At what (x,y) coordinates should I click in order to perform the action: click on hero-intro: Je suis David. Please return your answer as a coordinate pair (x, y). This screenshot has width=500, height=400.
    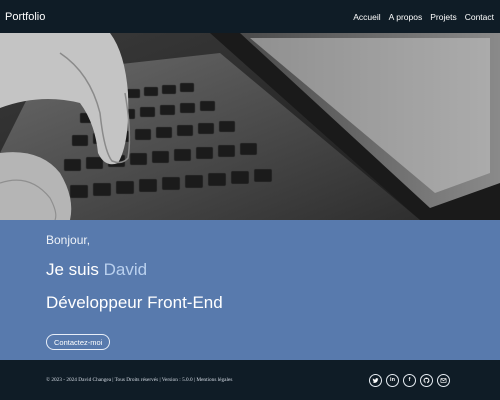
    Looking at the image, I should click on (96, 270).